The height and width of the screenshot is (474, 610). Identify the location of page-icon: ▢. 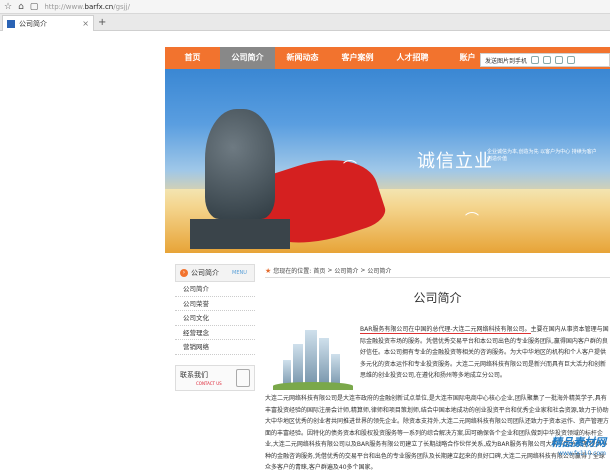
(34, 6).